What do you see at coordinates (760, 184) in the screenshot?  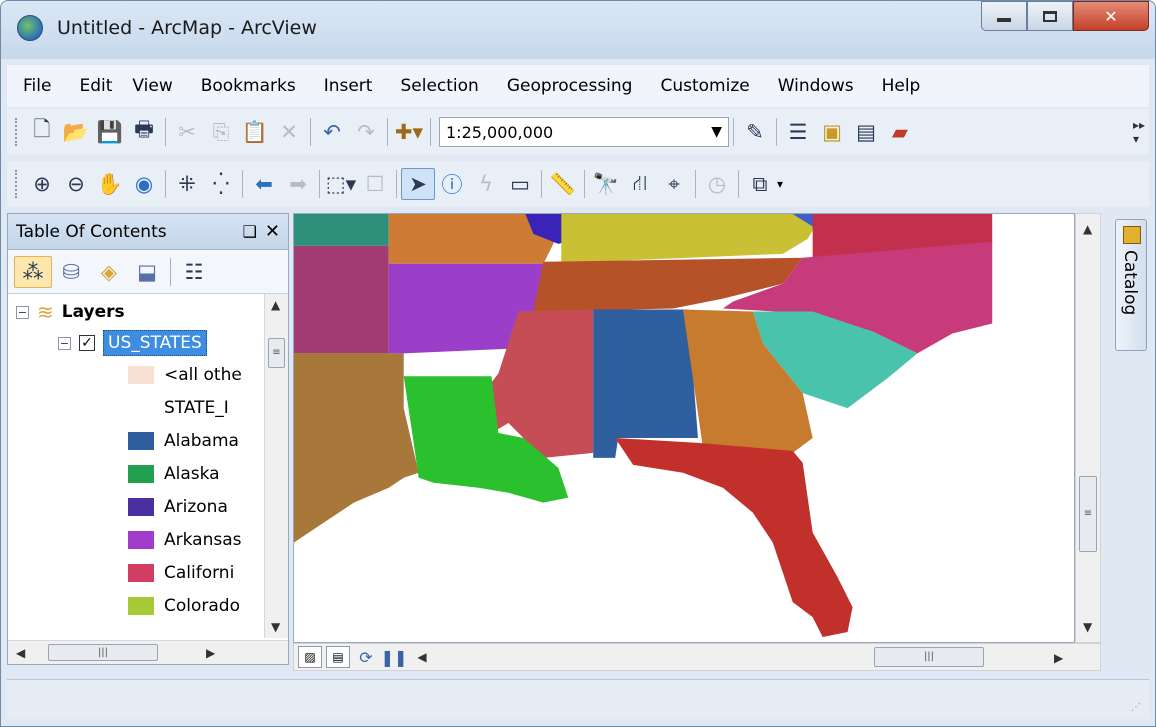 I see `create-viewer-window-icon: ⧉` at bounding box center [760, 184].